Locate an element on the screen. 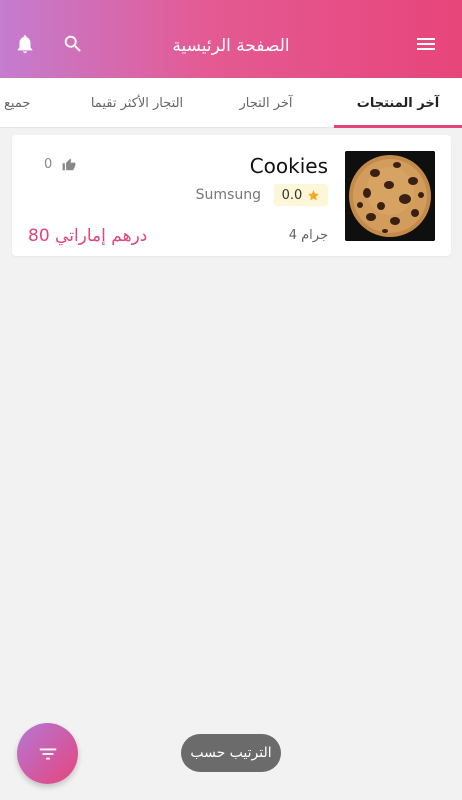  filter-button is located at coordinates (47, 753).